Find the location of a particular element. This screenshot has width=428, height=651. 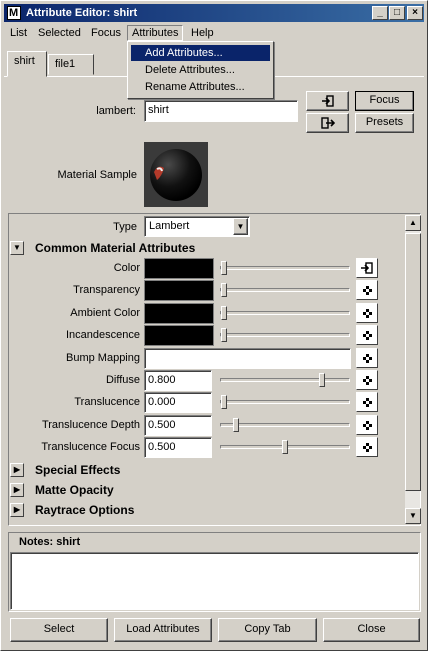

type-value: Lambert is located at coordinates (169, 226).